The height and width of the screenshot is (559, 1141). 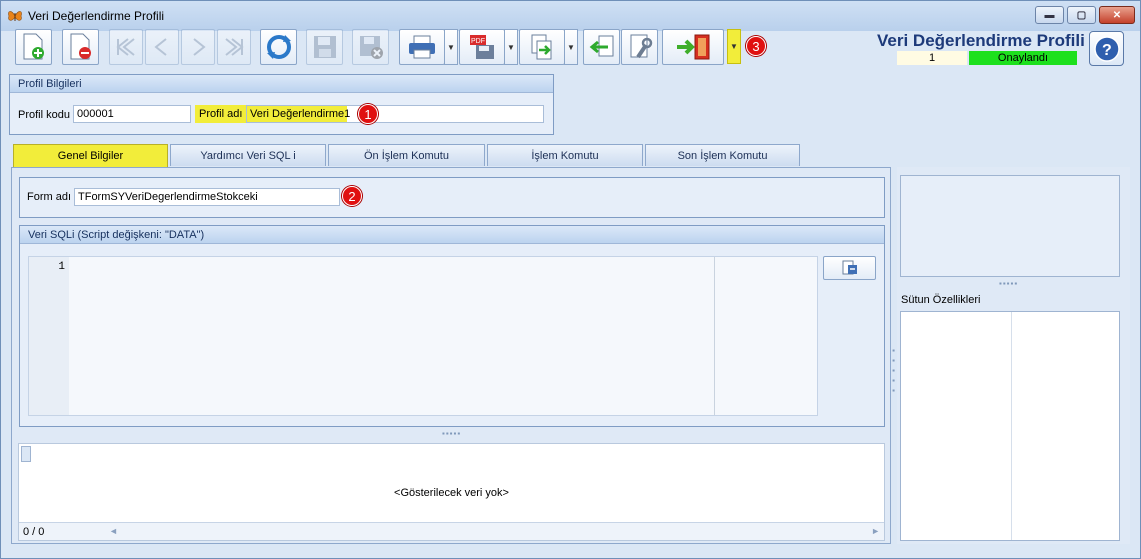 What do you see at coordinates (452, 235) in the screenshot?
I see `sql-heading: Veri SQLi (Script değişkeni: "DATA")` at bounding box center [452, 235].